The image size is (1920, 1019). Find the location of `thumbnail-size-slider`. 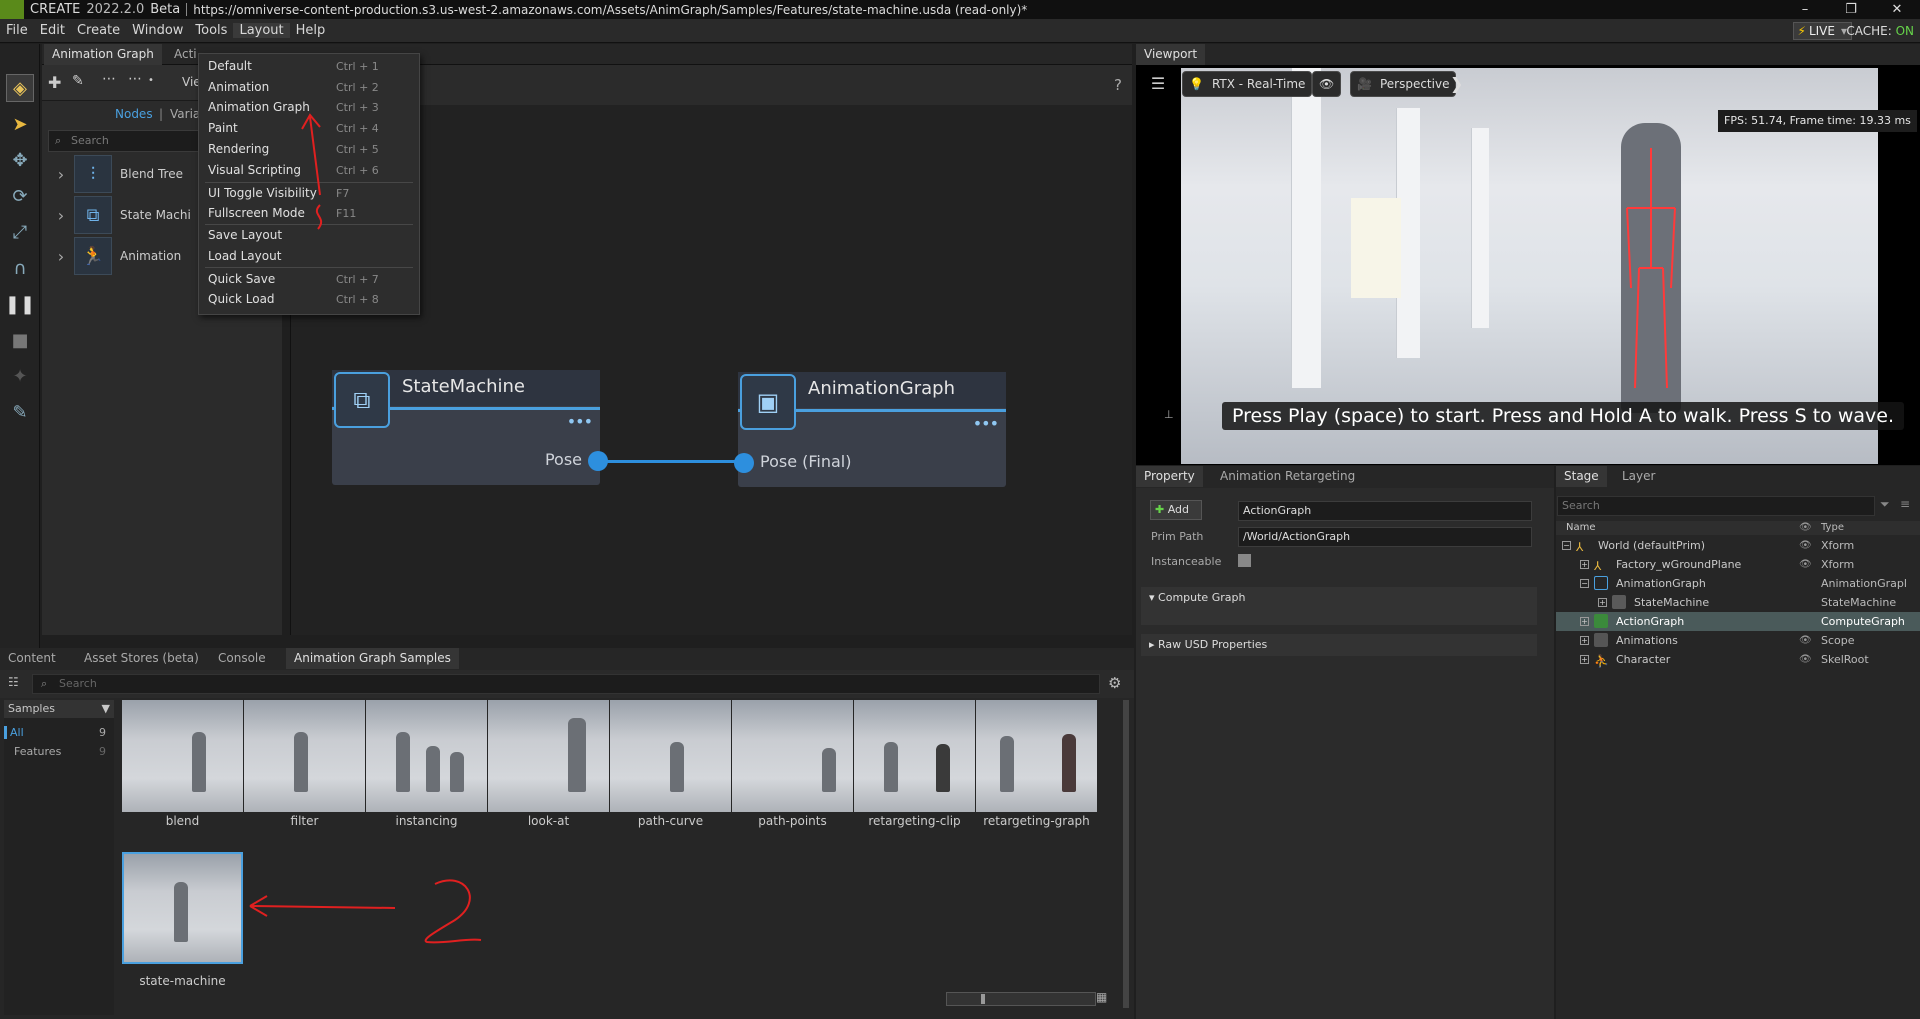

thumbnail-size-slider is located at coordinates (1021, 999).